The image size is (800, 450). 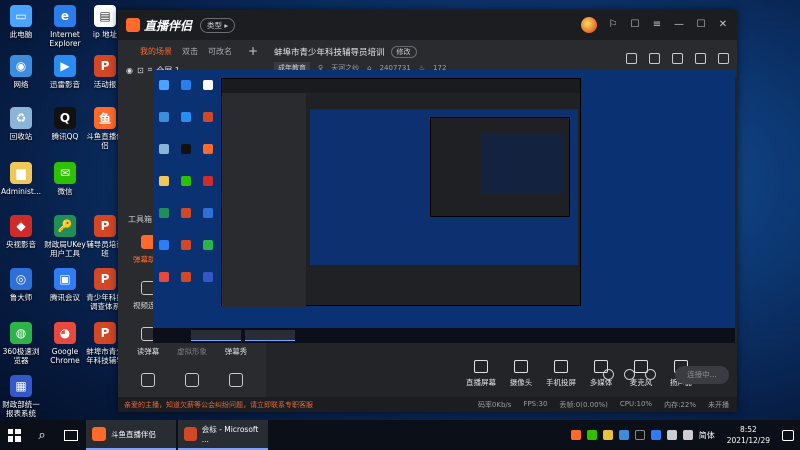 I want to click on tray-meeting-icon, so click(x=655, y=435).